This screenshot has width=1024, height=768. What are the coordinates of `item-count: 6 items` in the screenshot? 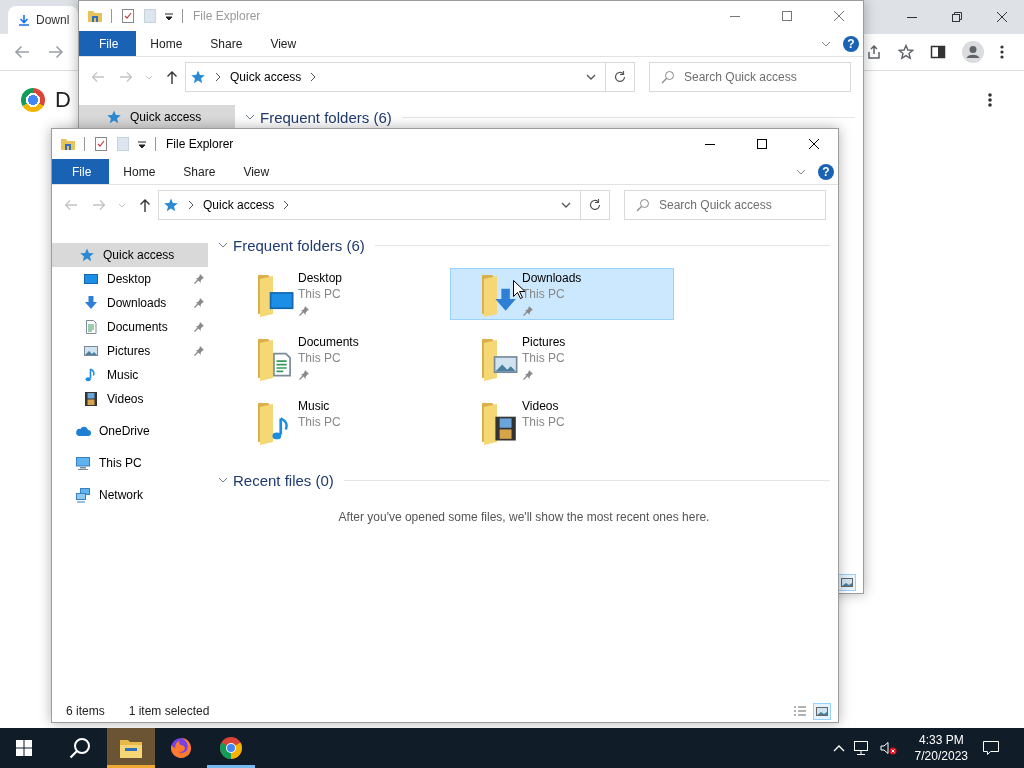 It's located at (85, 711).